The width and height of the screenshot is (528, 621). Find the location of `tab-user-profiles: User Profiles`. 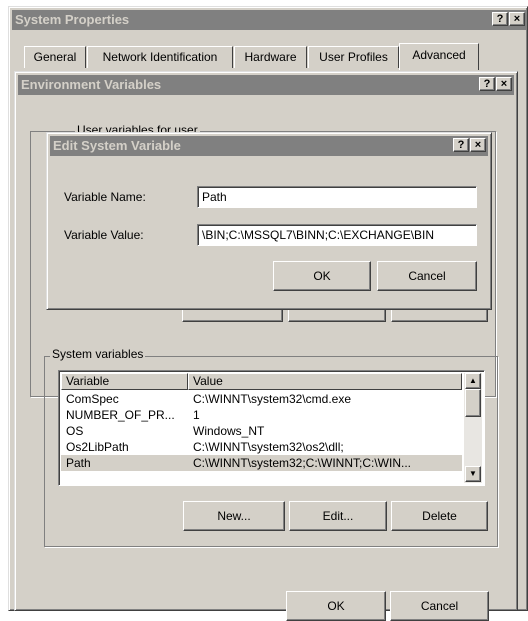

tab-user-profiles: User Profiles is located at coordinates (353, 57).